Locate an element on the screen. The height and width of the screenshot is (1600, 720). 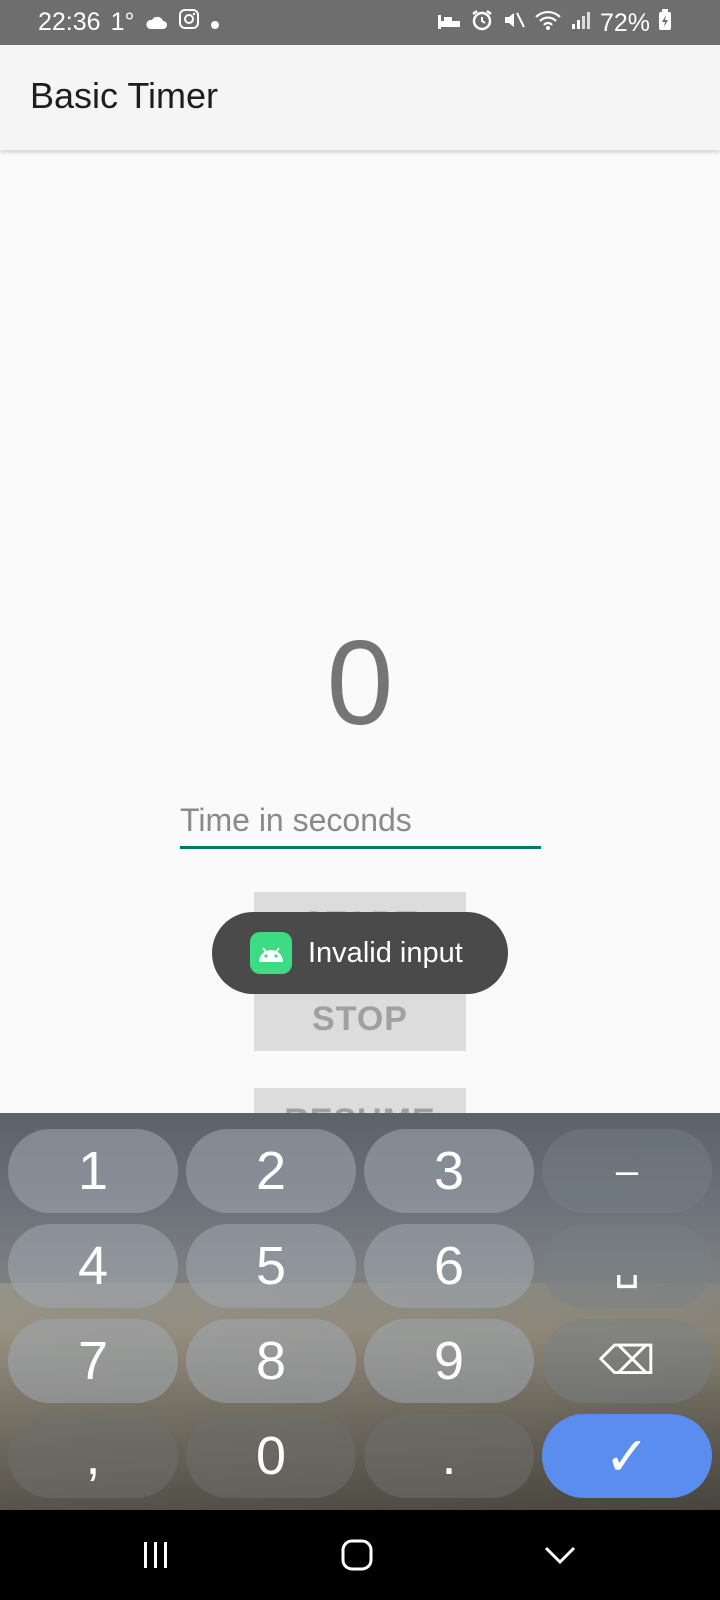
instagram-icon is located at coordinates (189, 22).